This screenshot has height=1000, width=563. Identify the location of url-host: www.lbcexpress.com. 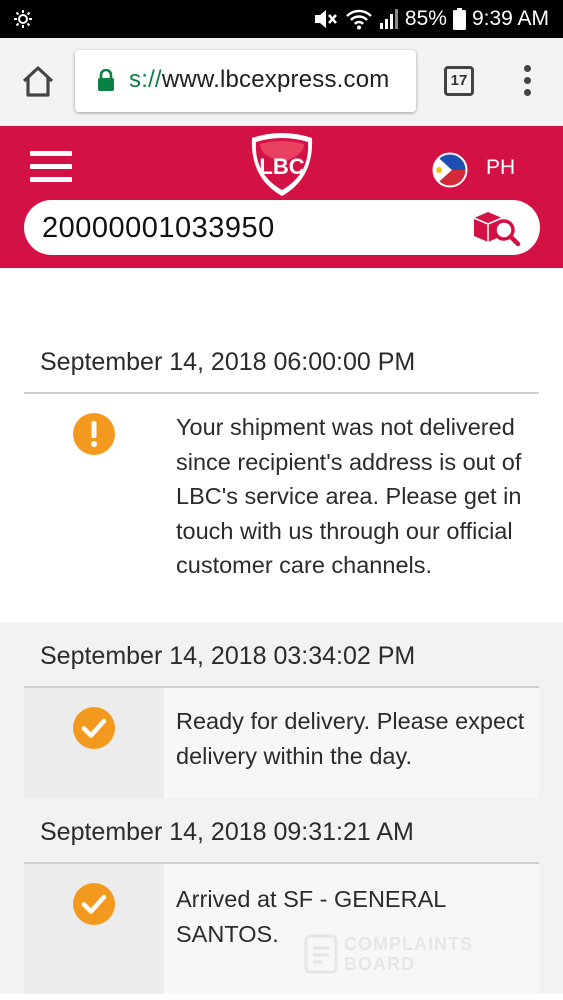
(275, 79).